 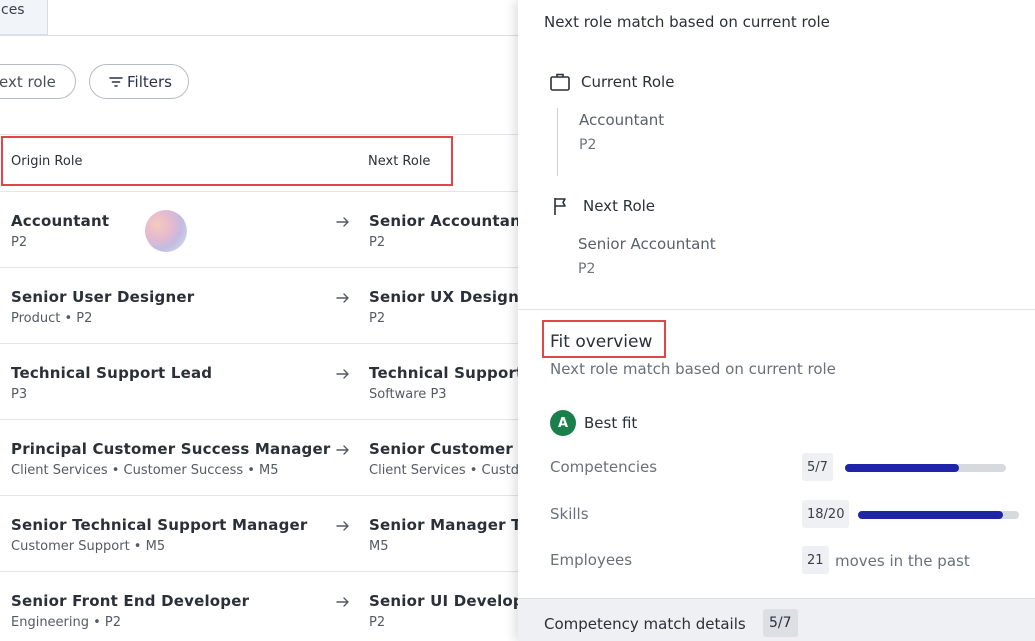 I want to click on table-row: Accountant P2 Senior Accountant P2, so click(x=259, y=230).